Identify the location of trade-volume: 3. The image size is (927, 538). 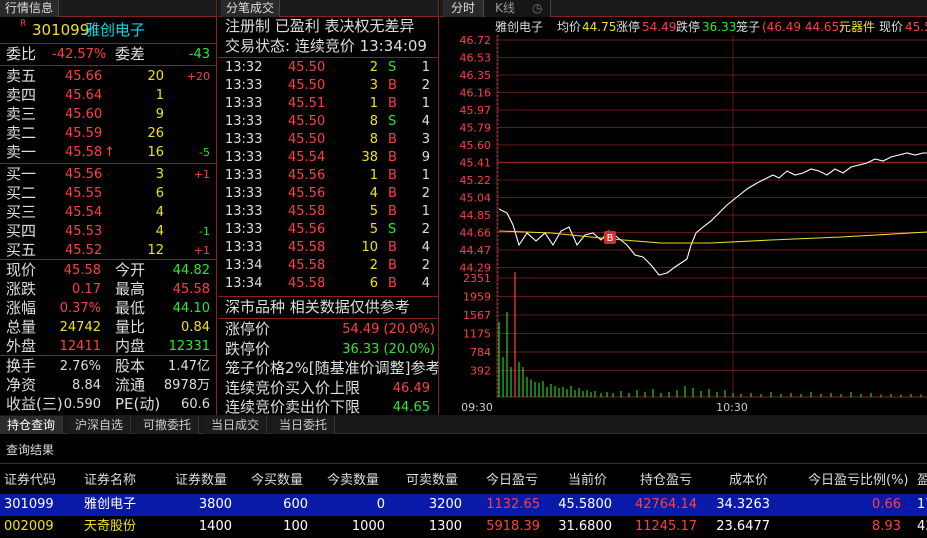
(373, 85).